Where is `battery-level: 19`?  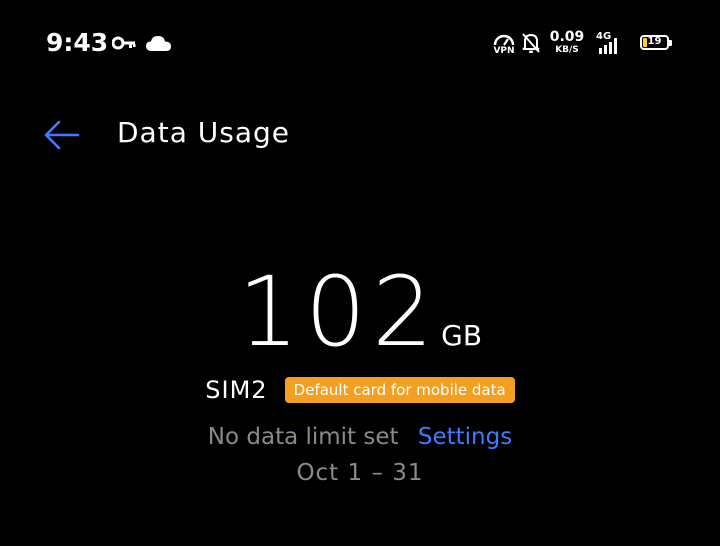
battery-level: 19 is located at coordinates (654, 41).